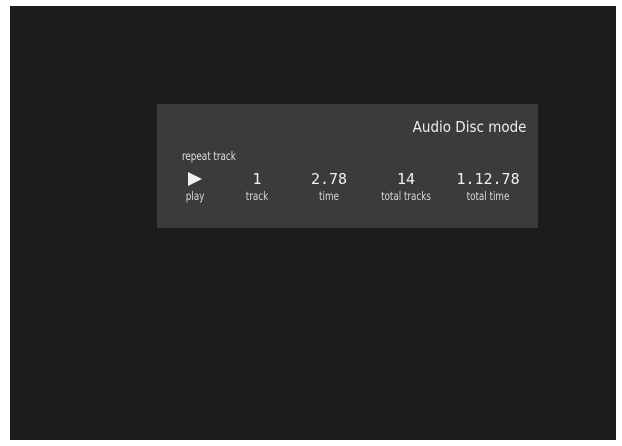 This screenshot has width=622, height=446. Describe the element at coordinates (488, 196) in the screenshot. I see `total-time-label: total time` at that location.